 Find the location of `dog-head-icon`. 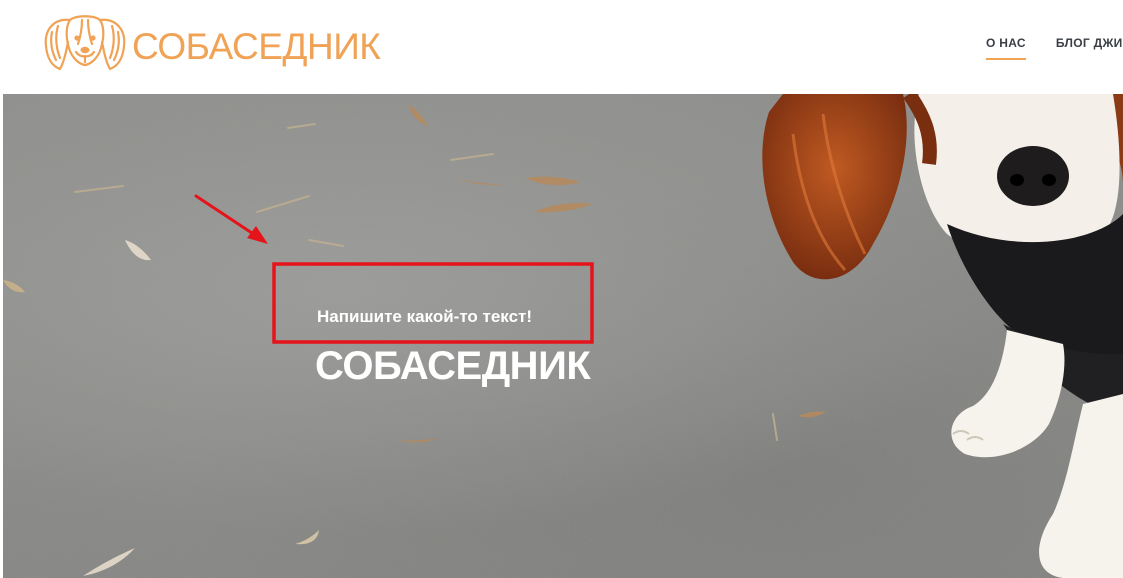

dog-head-icon is located at coordinates (85, 43).